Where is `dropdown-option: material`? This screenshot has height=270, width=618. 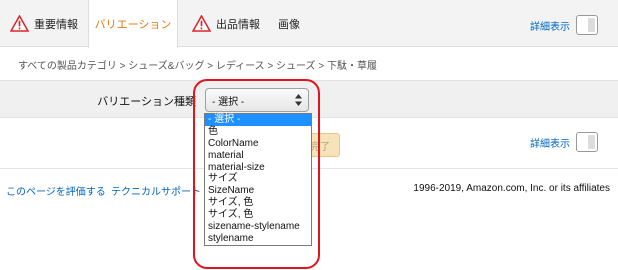 dropdown-option: material is located at coordinates (258, 156).